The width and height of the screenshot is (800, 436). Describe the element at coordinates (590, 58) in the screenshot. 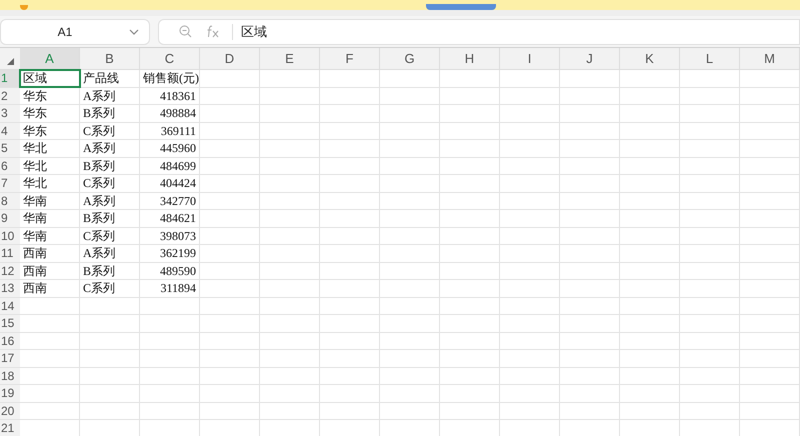

I see `column-header: J` at that location.